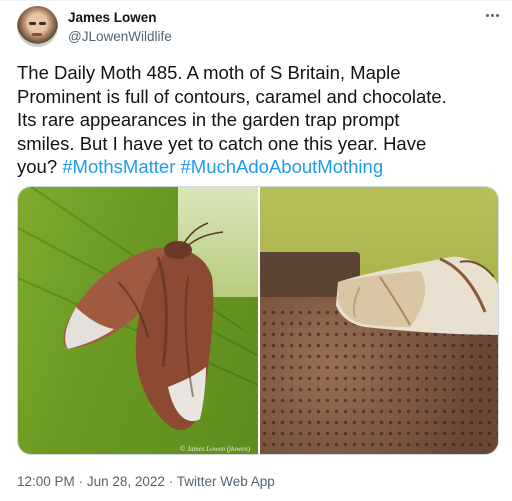  What do you see at coordinates (282, 166) in the screenshot?
I see `hashtag-link: #MuchAdoAboutMothing` at bounding box center [282, 166].